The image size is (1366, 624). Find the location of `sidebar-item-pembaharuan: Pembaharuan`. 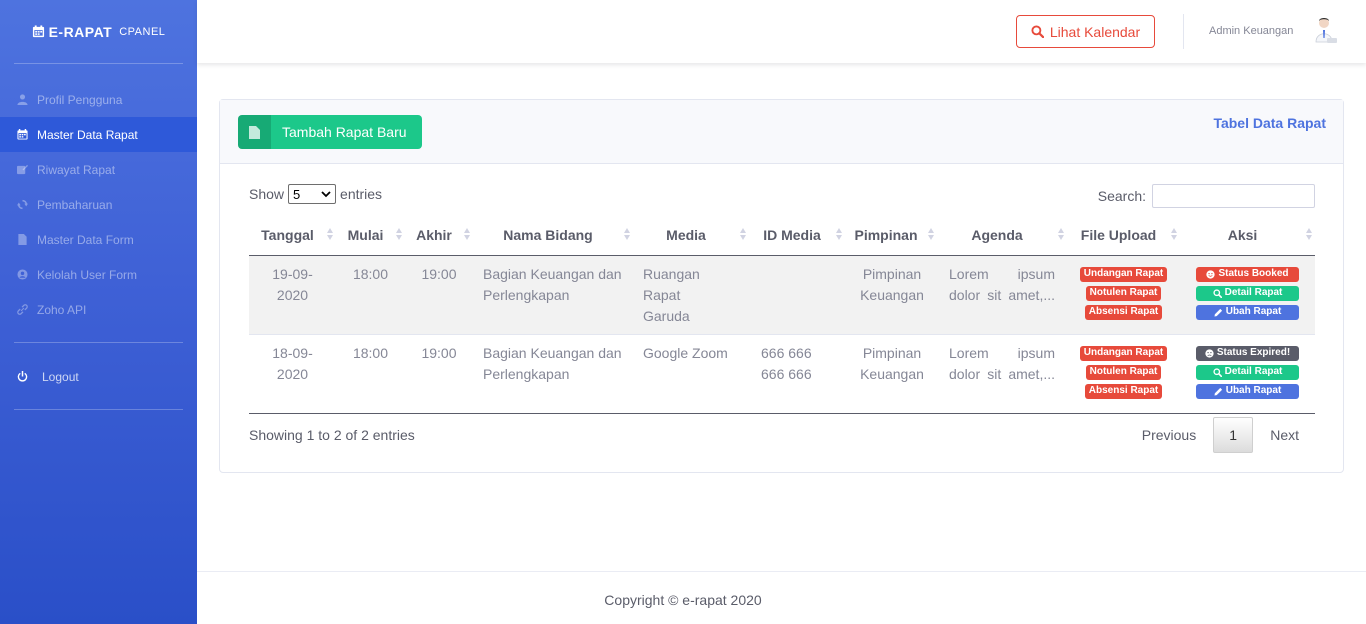

sidebar-item-pembaharuan: Pembaharuan is located at coordinates (98, 204).